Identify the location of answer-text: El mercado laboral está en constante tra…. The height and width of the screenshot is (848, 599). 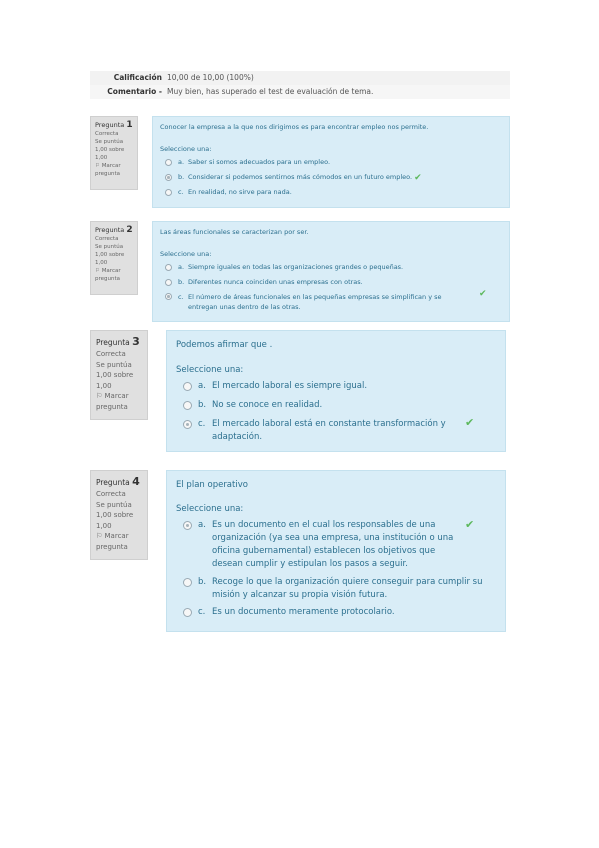
(329, 430).